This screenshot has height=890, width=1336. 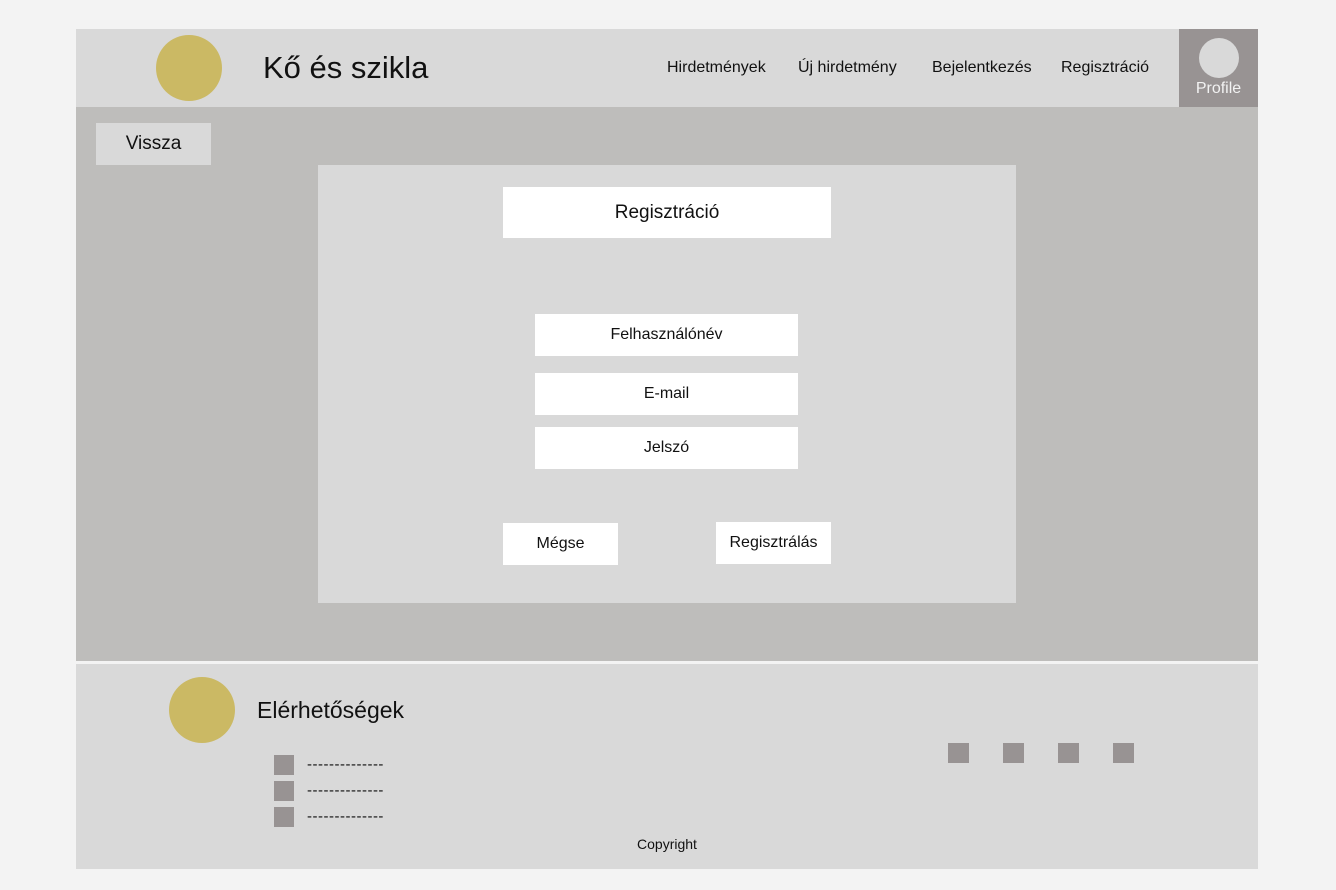 I want to click on username-field, so click(x=666, y=335).